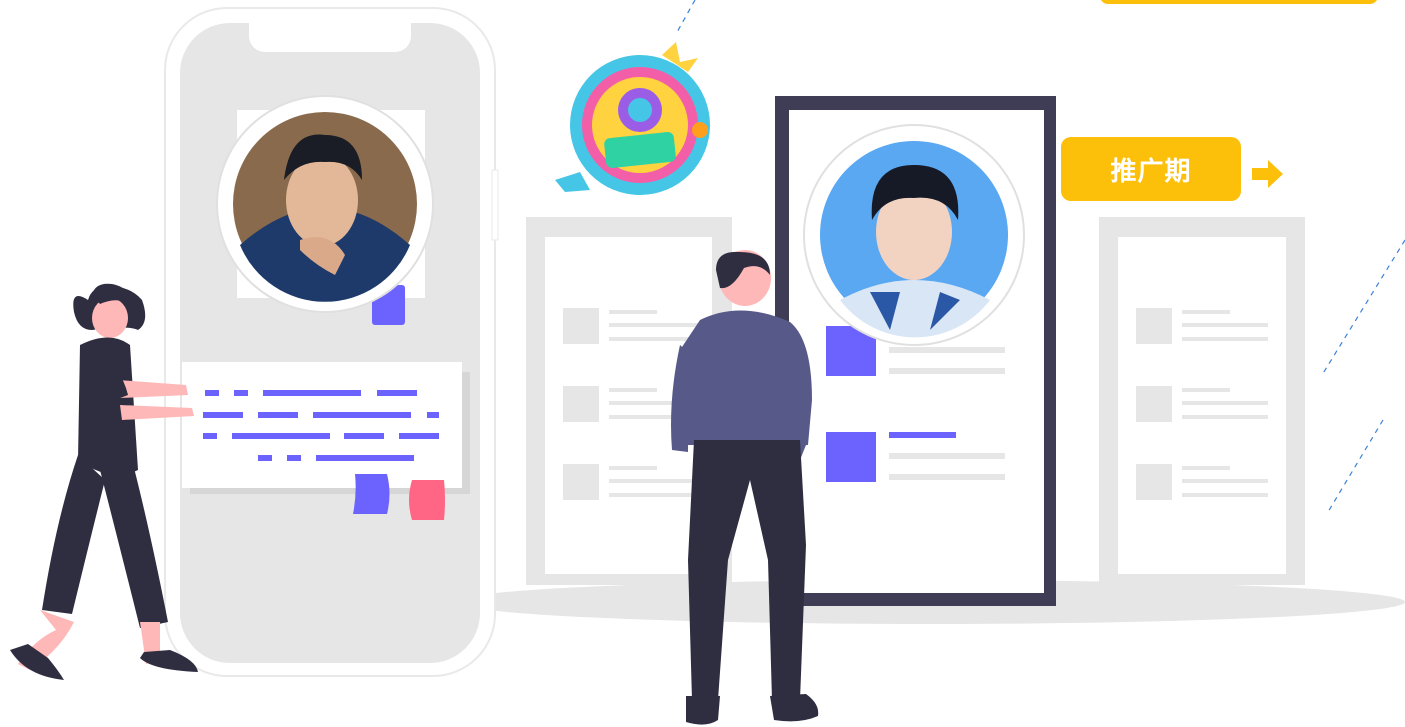  Describe the element at coordinates (427, 500) in the screenshot. I see `pink-tag` at that location.